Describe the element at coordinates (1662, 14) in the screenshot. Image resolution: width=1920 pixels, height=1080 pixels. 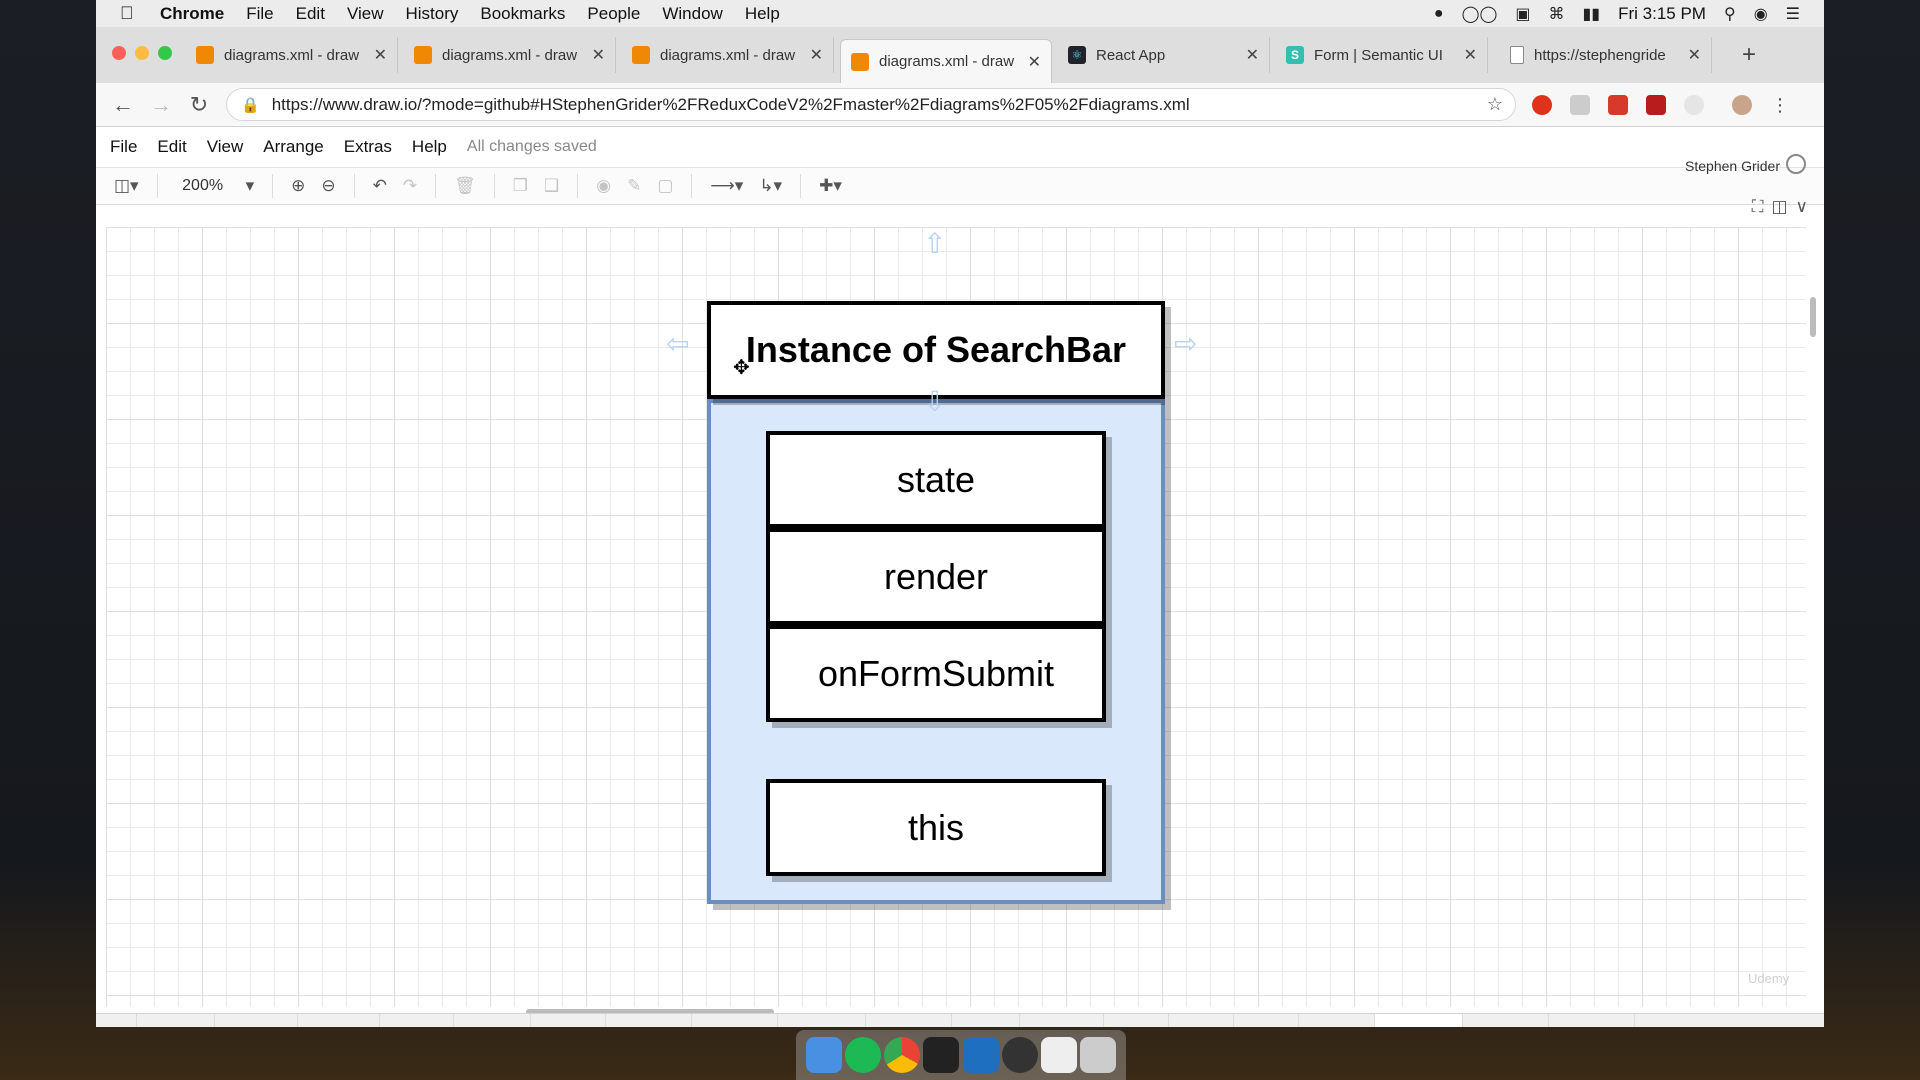
I see `clock: Fri 3:15 PM` at that location.